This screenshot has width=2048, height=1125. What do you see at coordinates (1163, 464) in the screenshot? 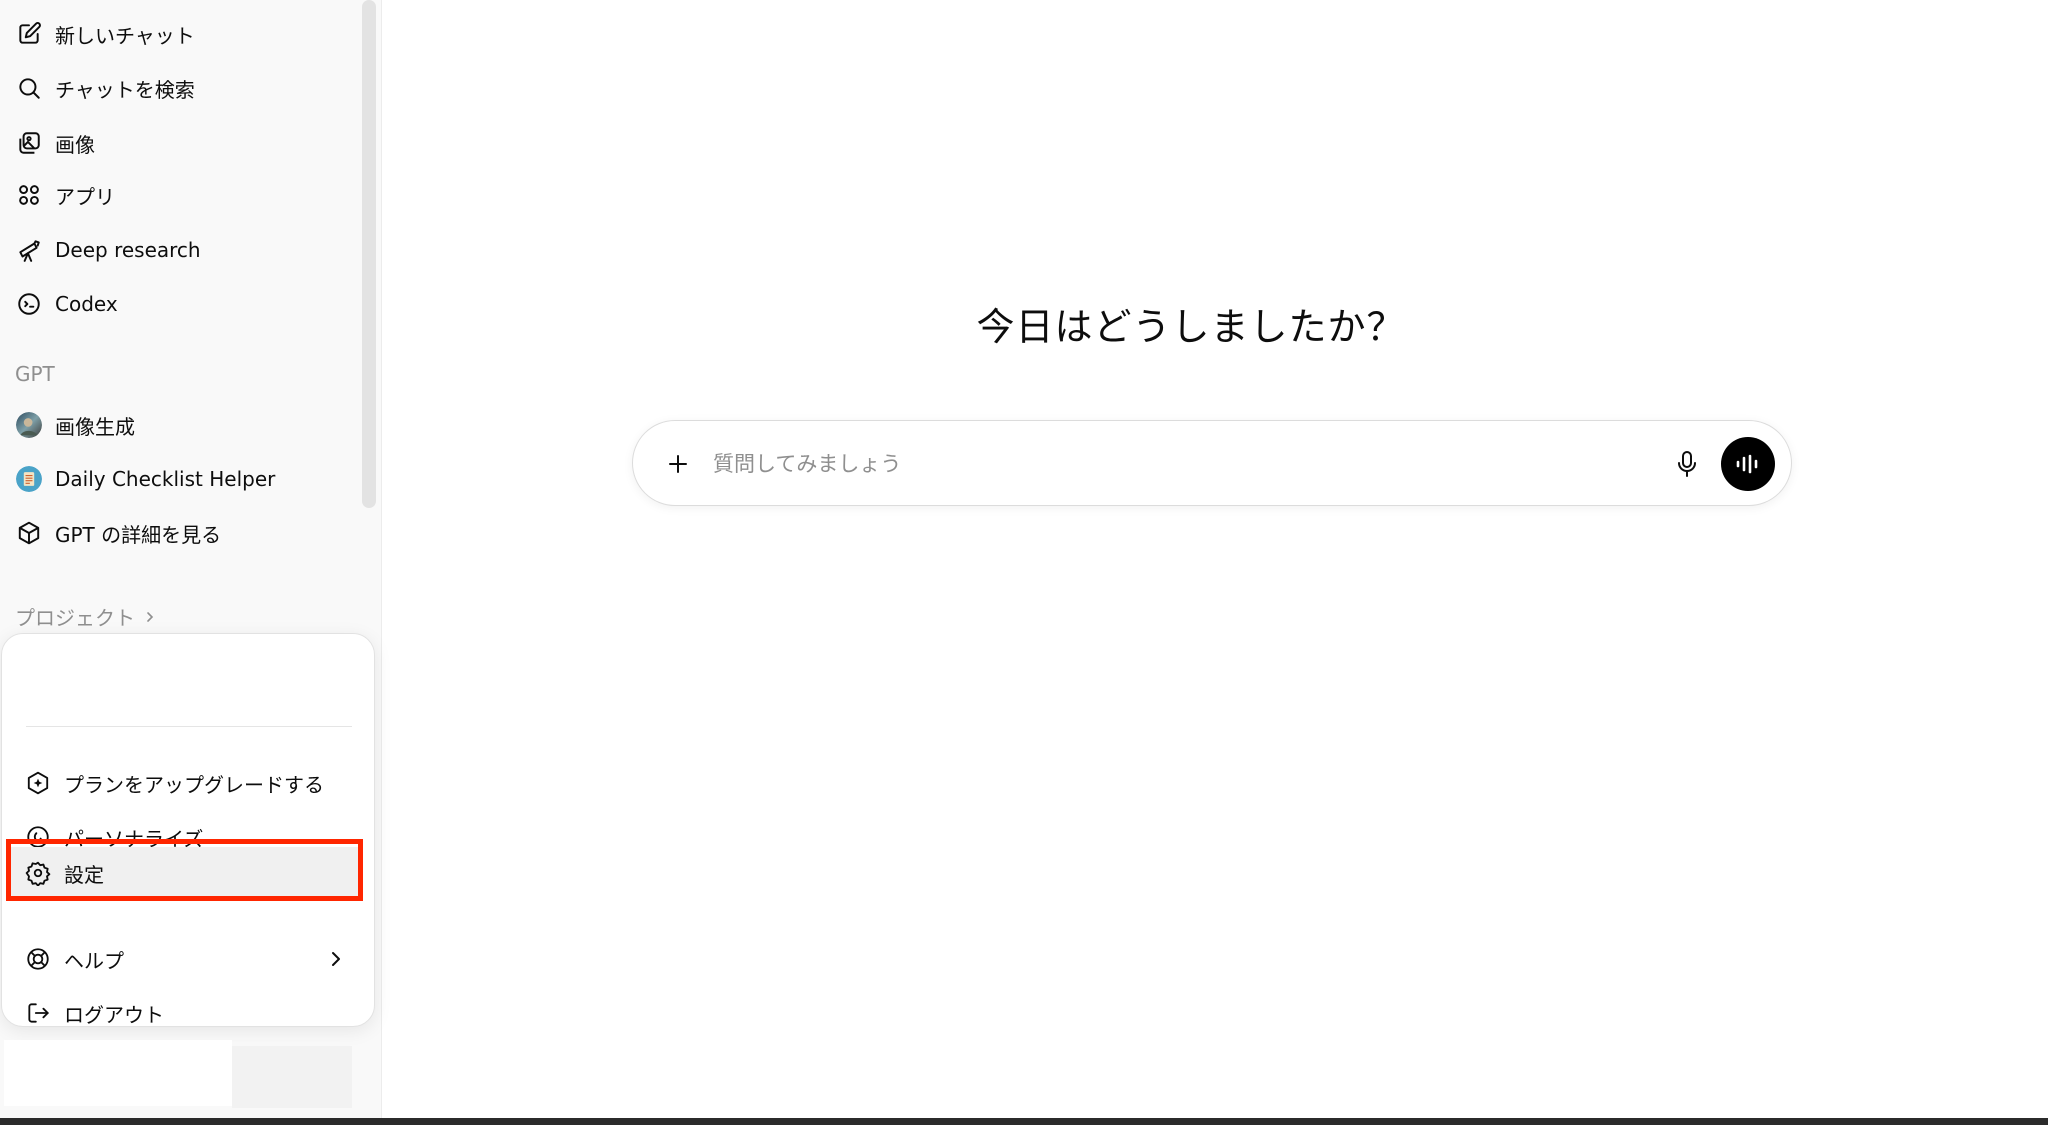
I see `prompt-input` at bounding box center [1163, 464].